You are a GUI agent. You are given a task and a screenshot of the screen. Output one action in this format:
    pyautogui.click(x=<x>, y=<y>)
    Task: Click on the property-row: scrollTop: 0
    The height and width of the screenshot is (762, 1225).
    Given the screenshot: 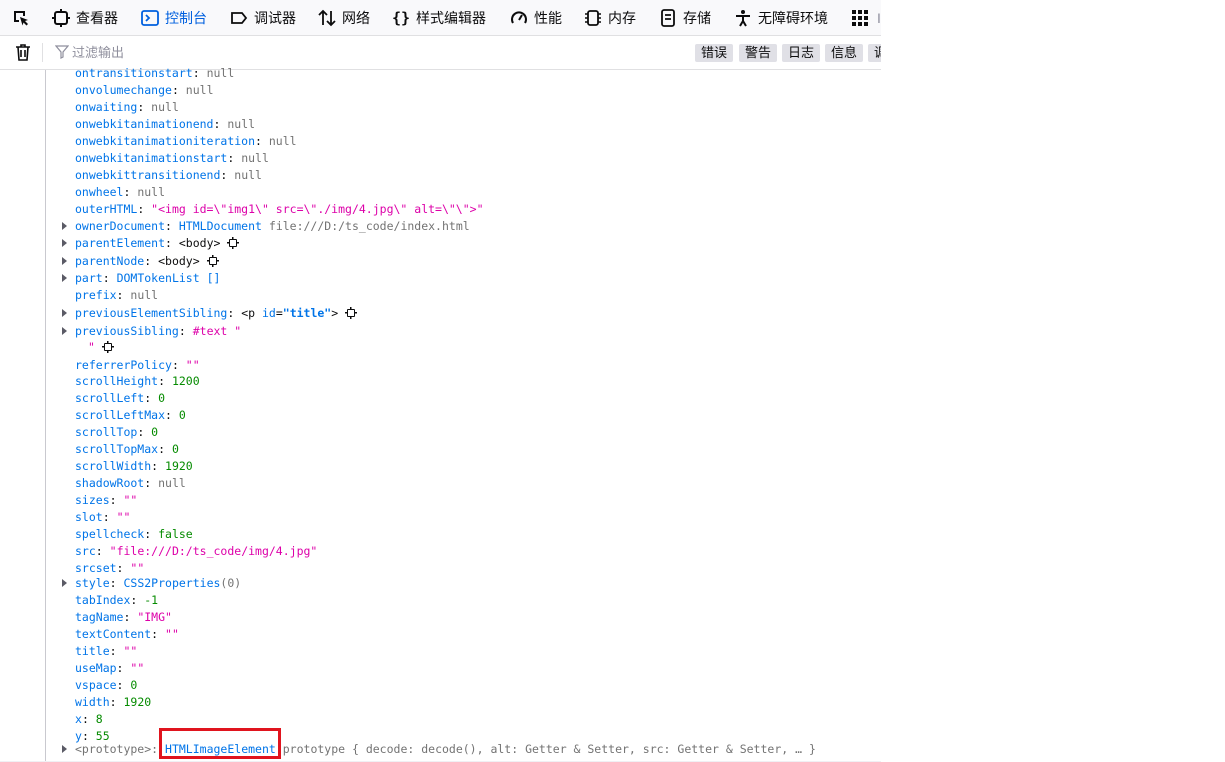 What is the action you would take?
    pyautogui.click(x=117, y=432)
    